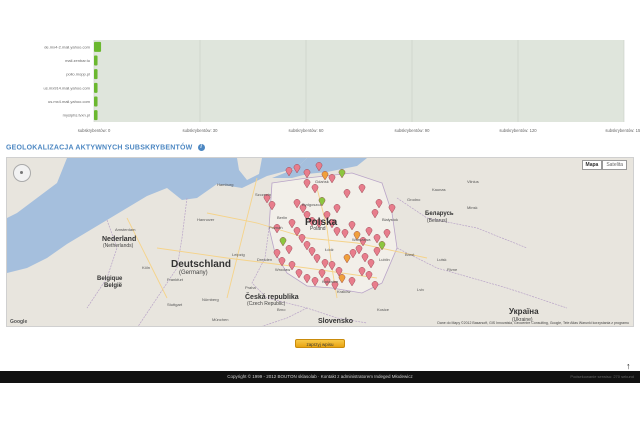  I want to click on section-title-text: GEOLOKALIZACJA AKTYWNYCH SUBSKRYBENTÓW, so click(99, 148).